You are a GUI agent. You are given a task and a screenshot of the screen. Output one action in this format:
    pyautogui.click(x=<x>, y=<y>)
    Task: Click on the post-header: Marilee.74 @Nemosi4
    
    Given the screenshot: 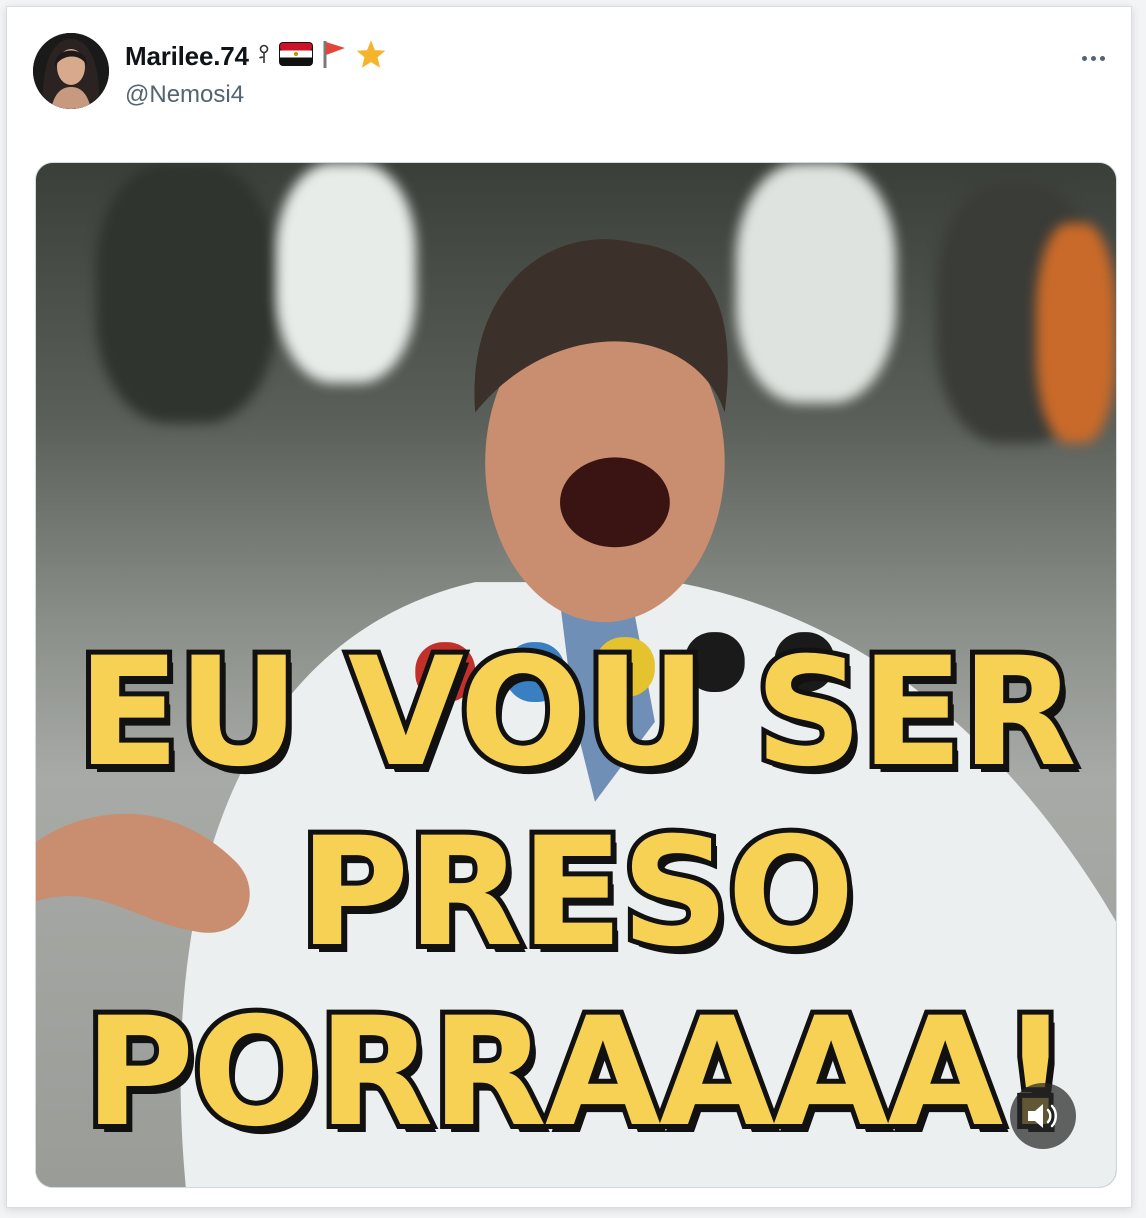 What is the action you would take?
    pyautogui.click(x=573, y=75)
    